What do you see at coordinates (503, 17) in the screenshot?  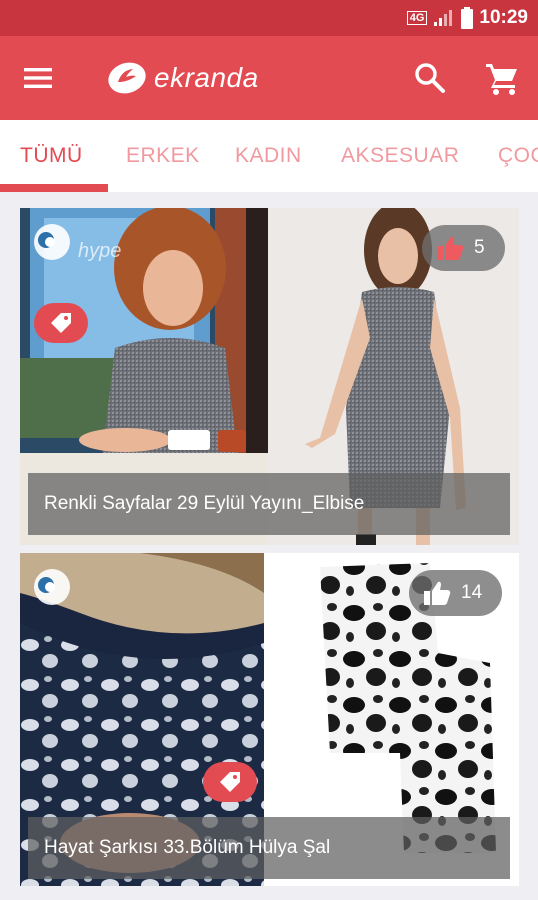 I see `clock: 10:29` at bounding box center [503, 17].